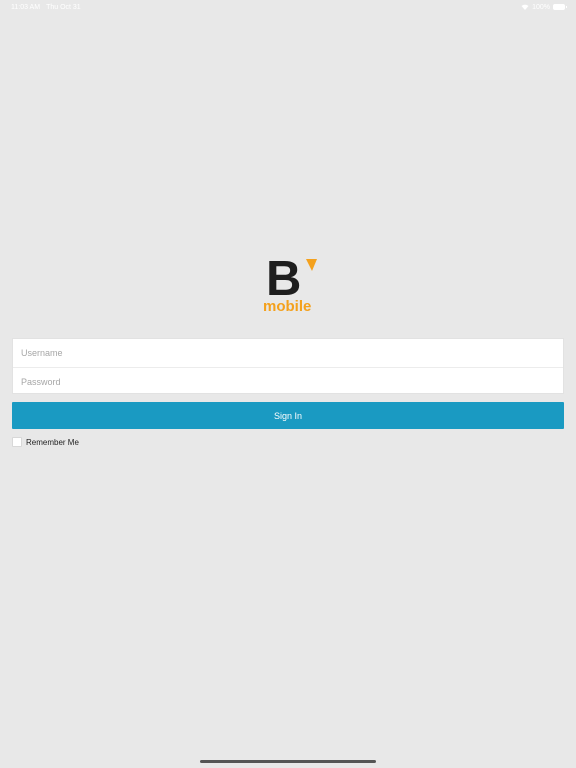 The height and width of the screenshot is (768, 576). I want to click on status-date: Thu Oct 31, so click(63, 7).